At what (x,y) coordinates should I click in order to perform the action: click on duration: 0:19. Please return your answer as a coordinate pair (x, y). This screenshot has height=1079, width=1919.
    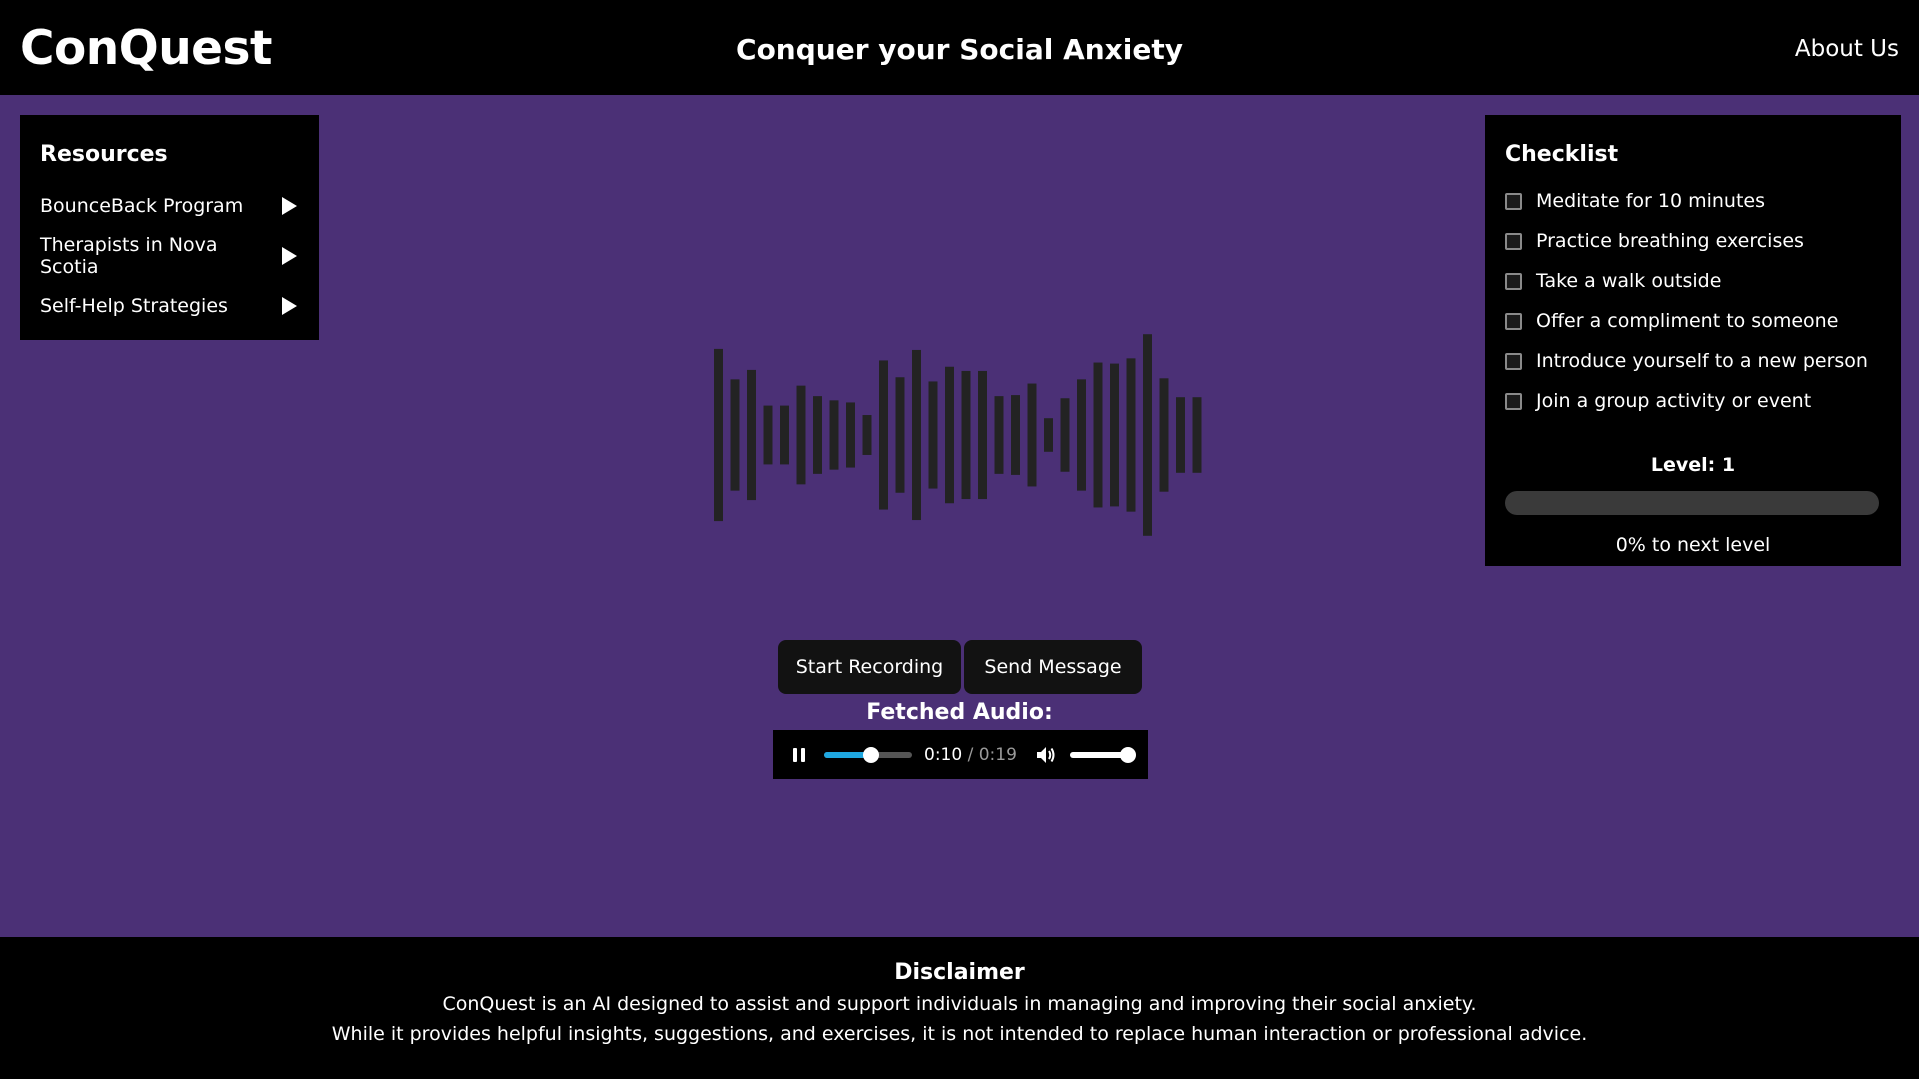
    Looking at the image, I should click on (997, 754).